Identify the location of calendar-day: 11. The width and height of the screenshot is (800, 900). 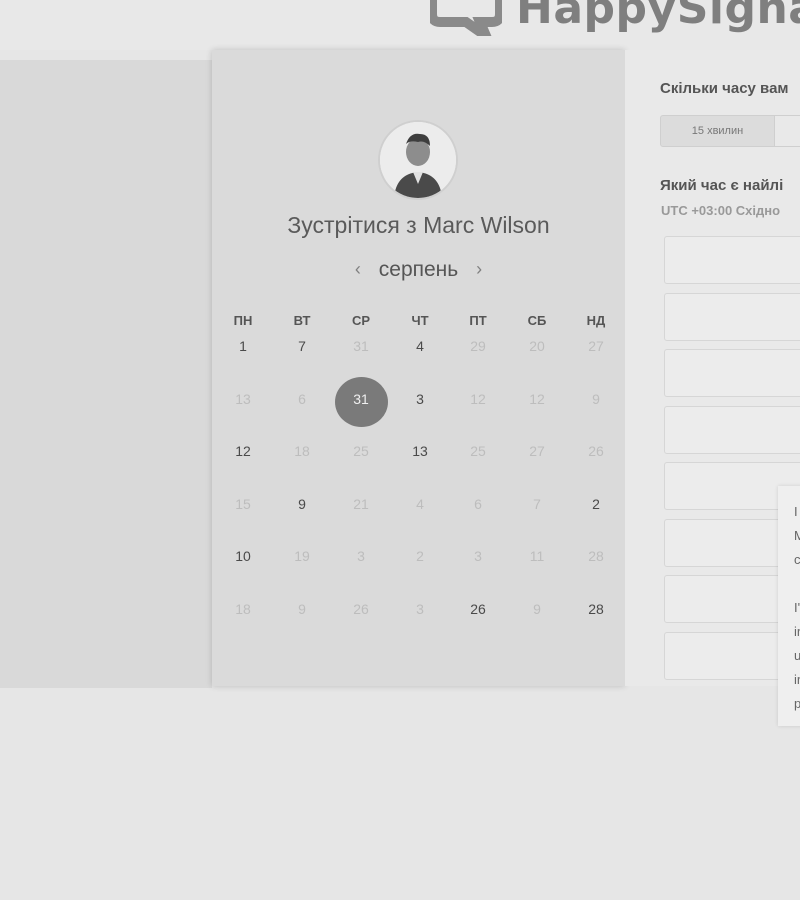
(537, 556).